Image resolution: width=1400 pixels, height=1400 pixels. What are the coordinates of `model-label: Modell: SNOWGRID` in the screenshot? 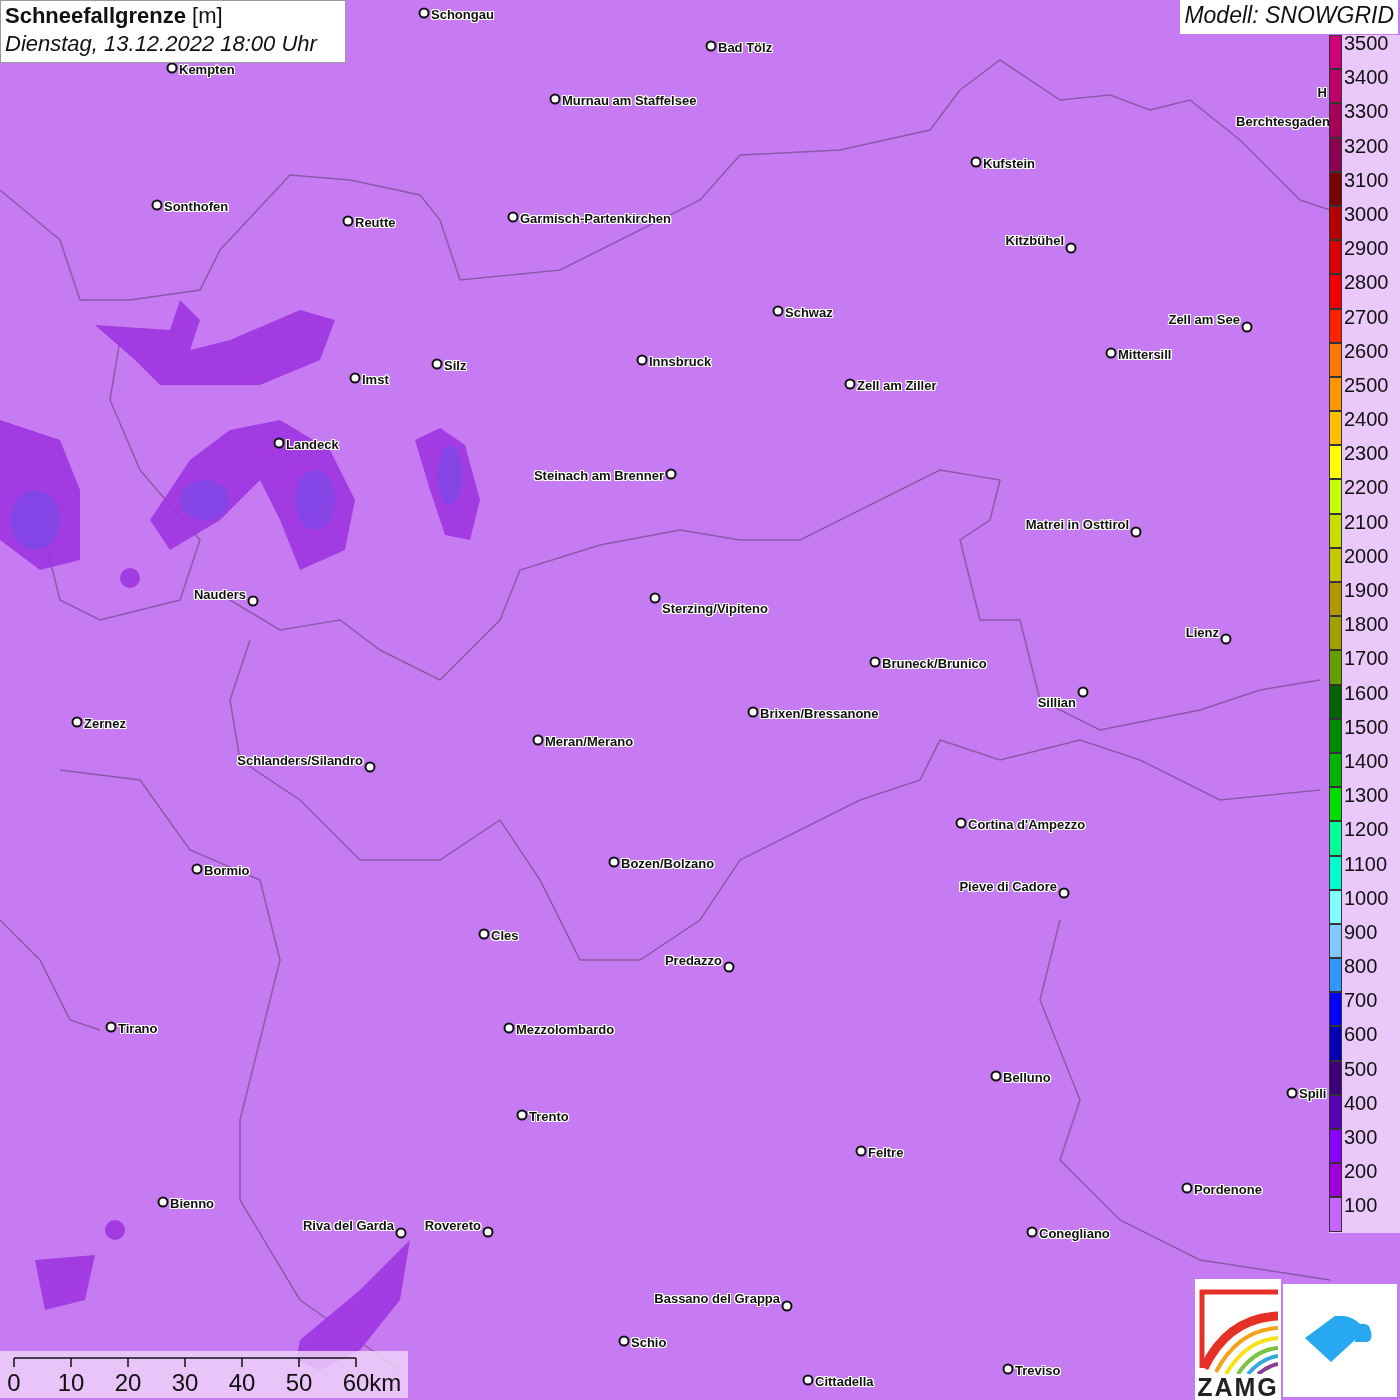 It's located at (1289, 17).